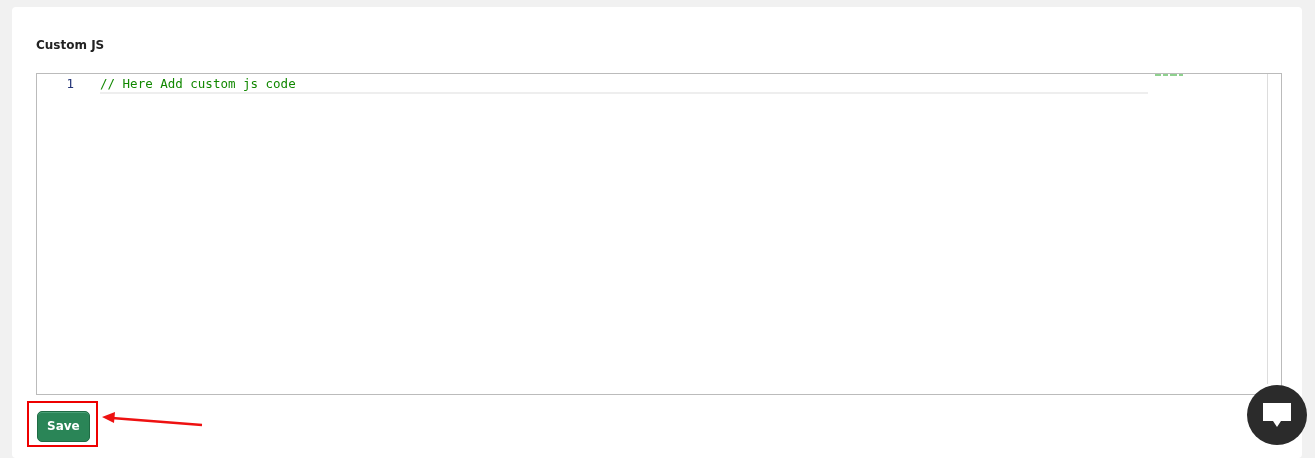 This screenshot has width=1315, height=458. Describe the element at coordinates (69, 84) in the screenshot. I see `line-number: 1` at that location.